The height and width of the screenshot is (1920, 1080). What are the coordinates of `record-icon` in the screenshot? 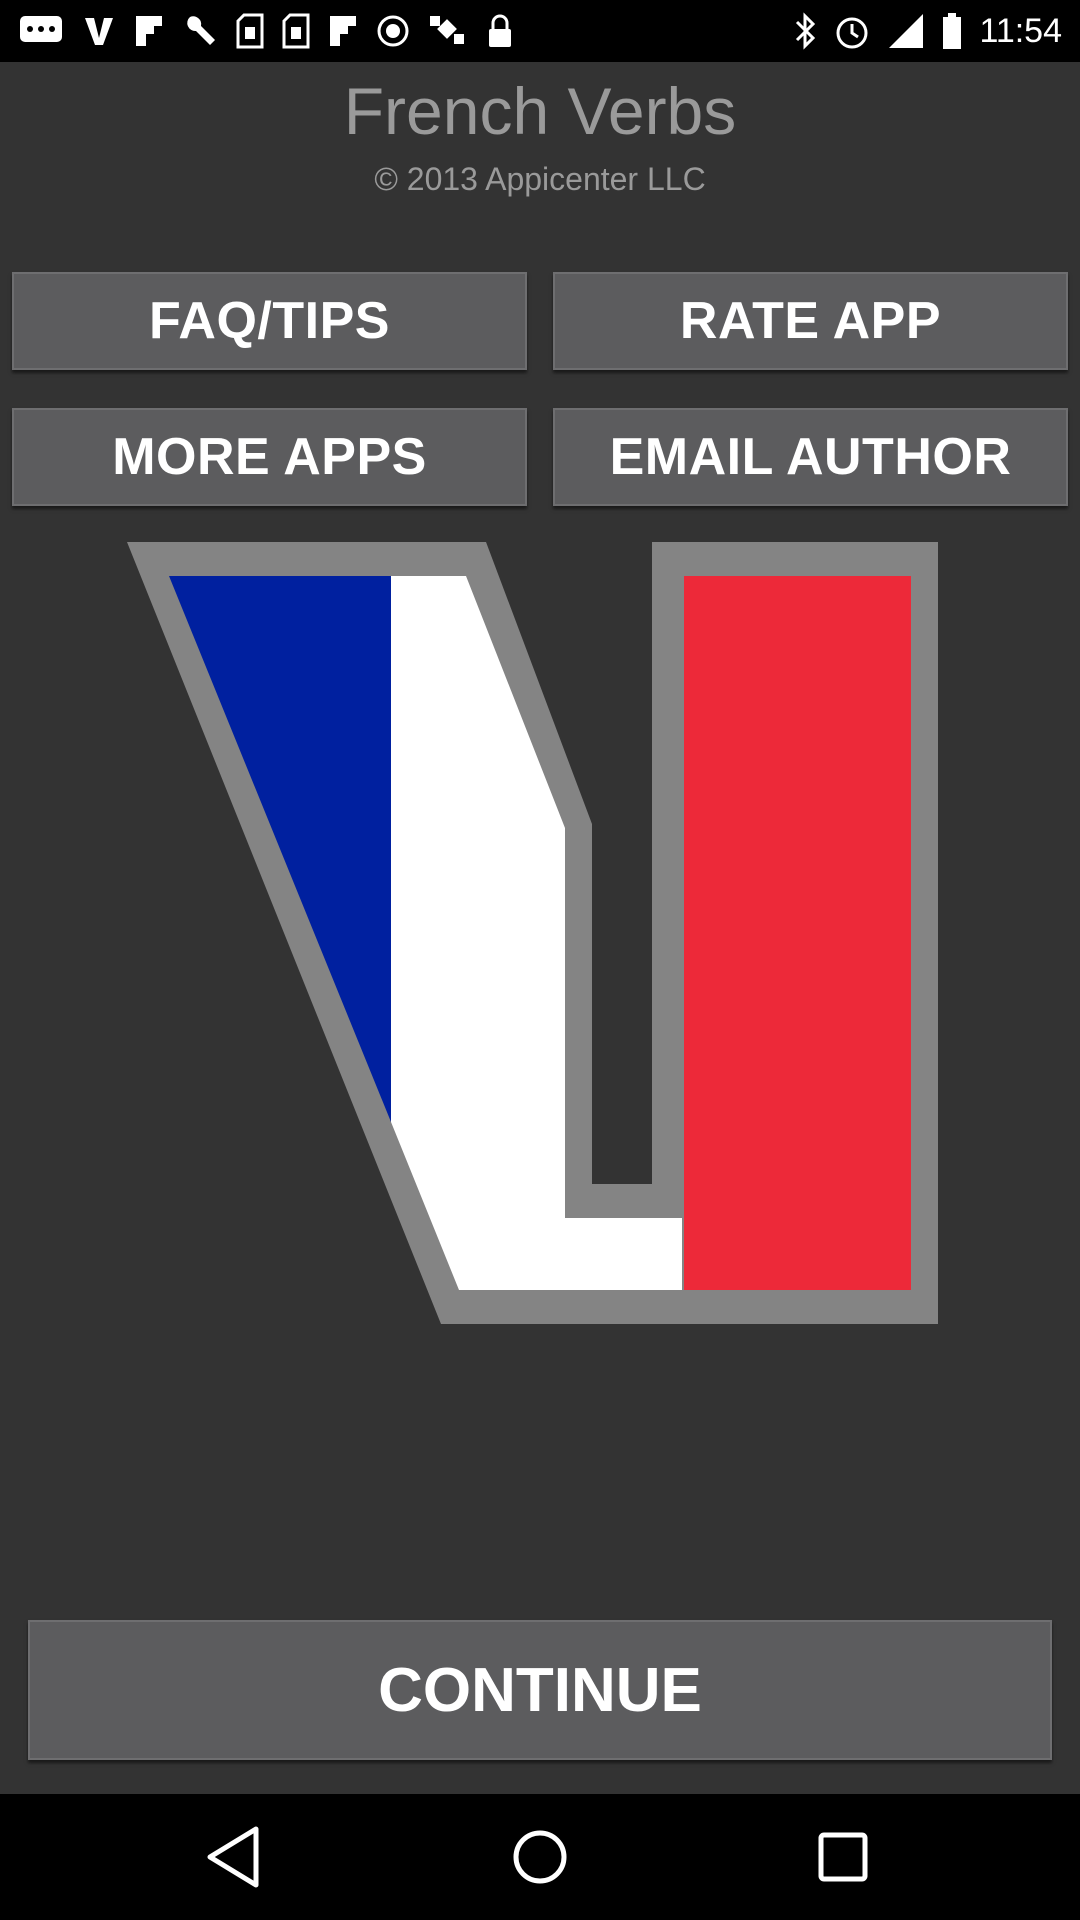 It's located at (393, 31).